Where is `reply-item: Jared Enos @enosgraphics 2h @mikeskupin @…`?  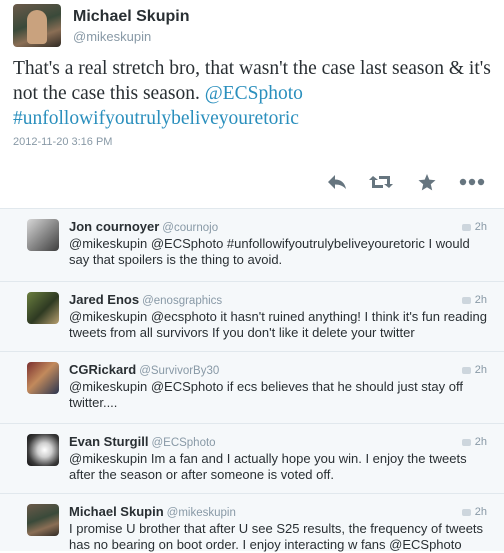 reply-item: Jared Enos @enosgraphics 2h @mikeskupin @… is located at coordinates (252, 317).